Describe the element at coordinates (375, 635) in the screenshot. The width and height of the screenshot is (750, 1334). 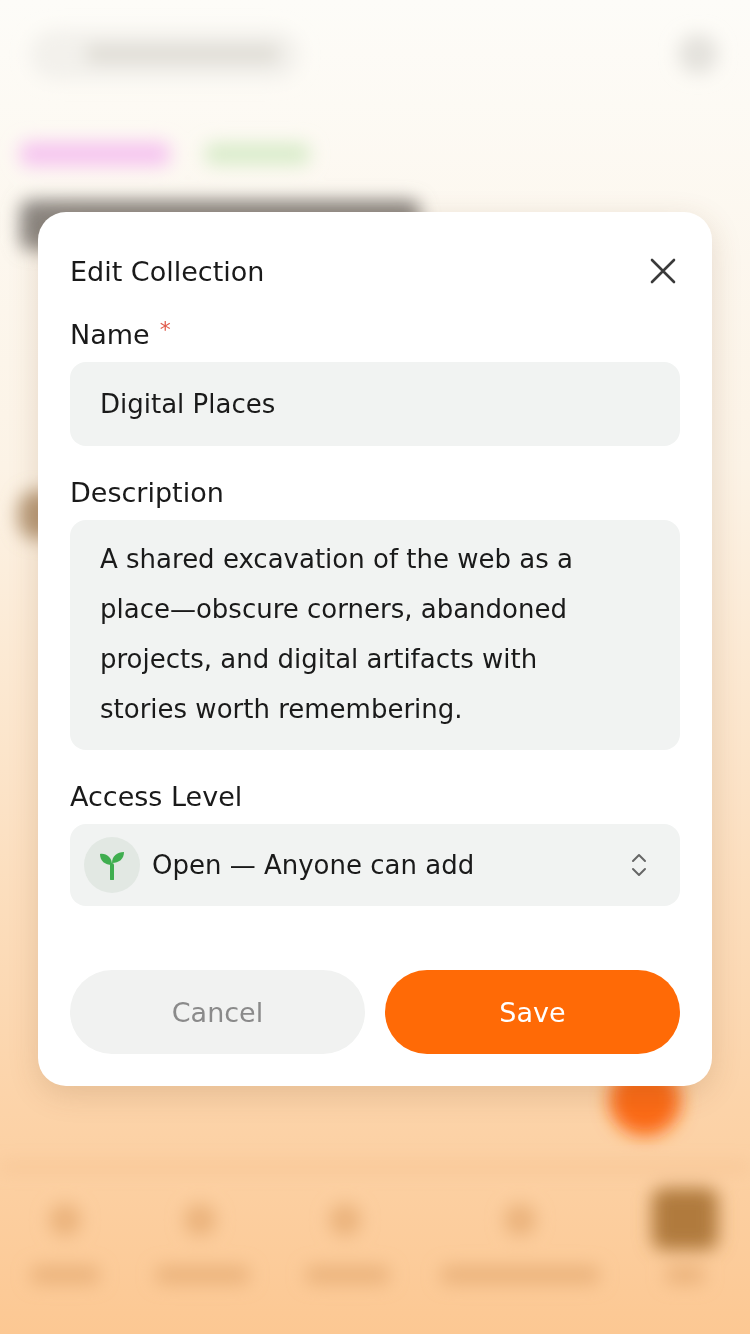
I see `text-area: A shared excavation of the web as a place—obscure corners, abandoned projects, and digital artifacts with stories worth remembering.` at that location.